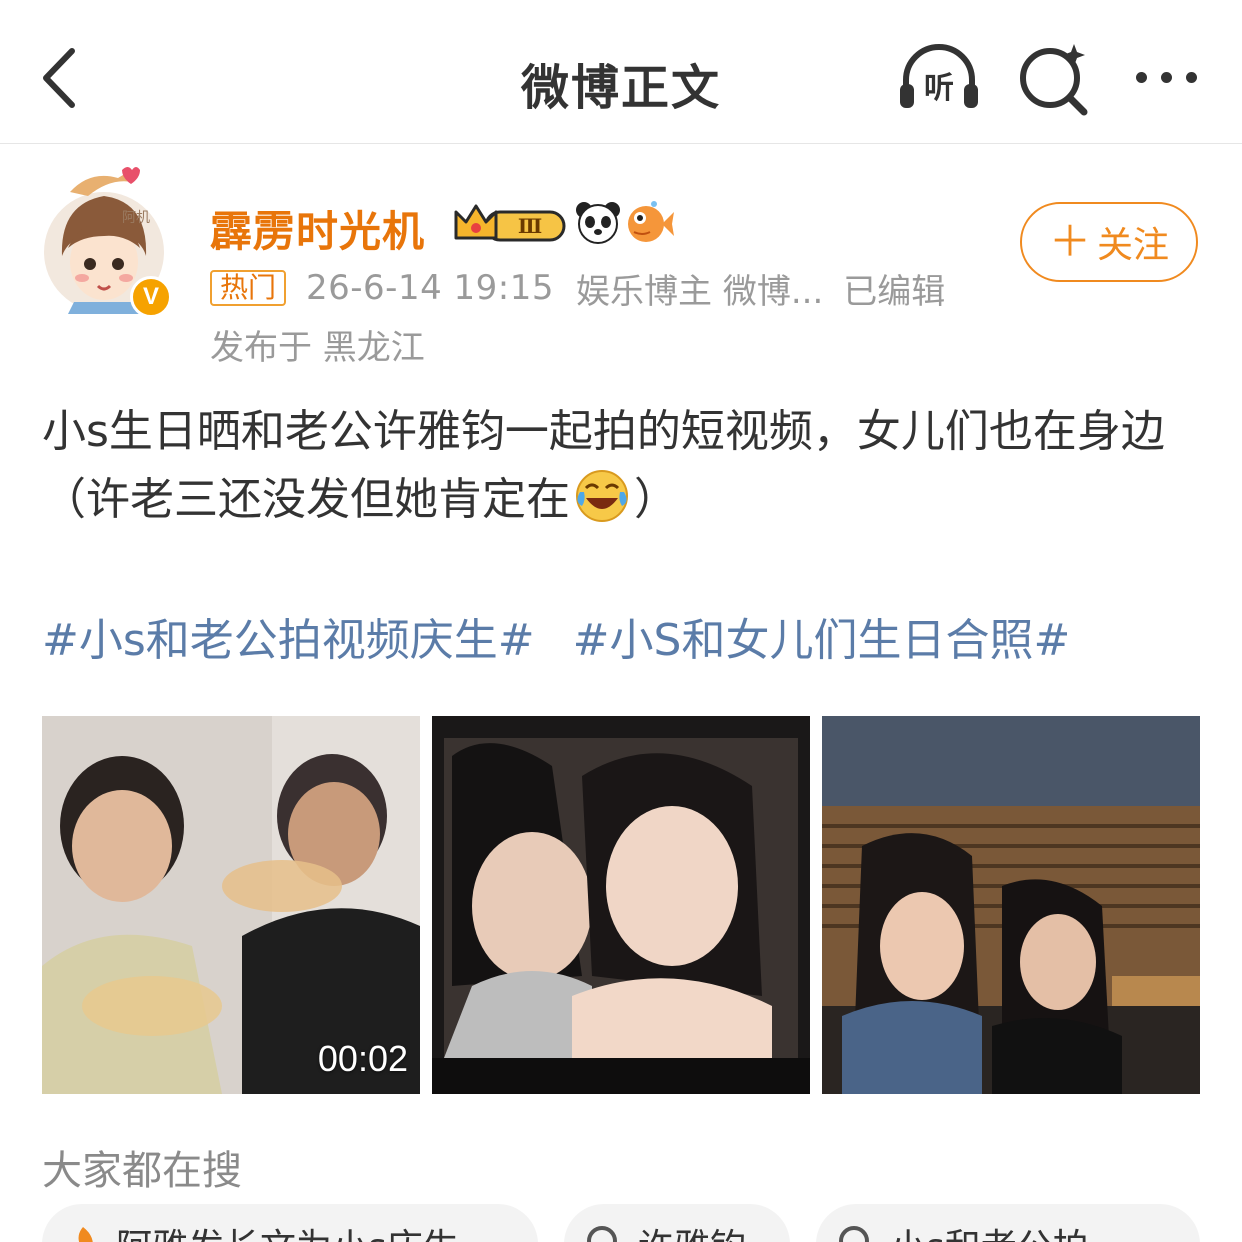  Describe the element at coordinates (430, 288) in the screenshot. I see `post-time: 26-6-14 19:15` at that location.